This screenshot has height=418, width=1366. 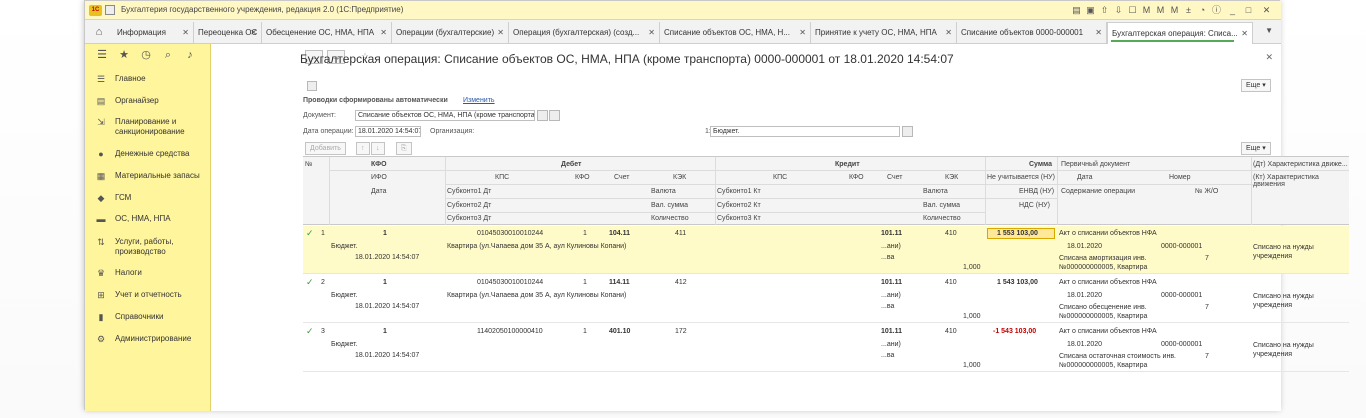 What do you see at coordinates (620, 331) in the screenshot?
I see `row-debit-account: 401.10` at bounding box center [620, 331].